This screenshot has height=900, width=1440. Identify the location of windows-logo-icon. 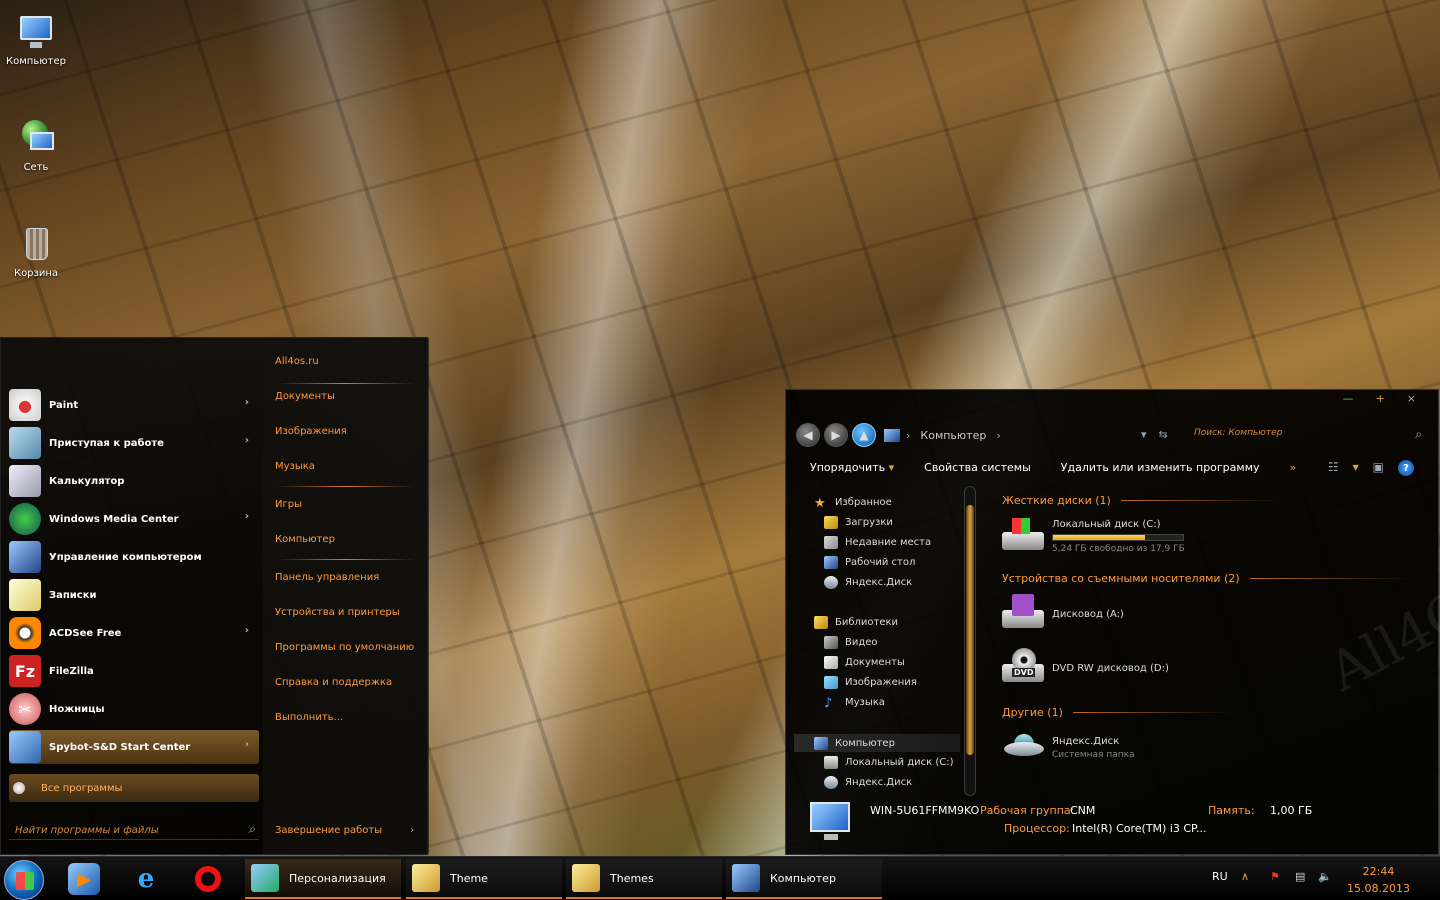
(25, 881).